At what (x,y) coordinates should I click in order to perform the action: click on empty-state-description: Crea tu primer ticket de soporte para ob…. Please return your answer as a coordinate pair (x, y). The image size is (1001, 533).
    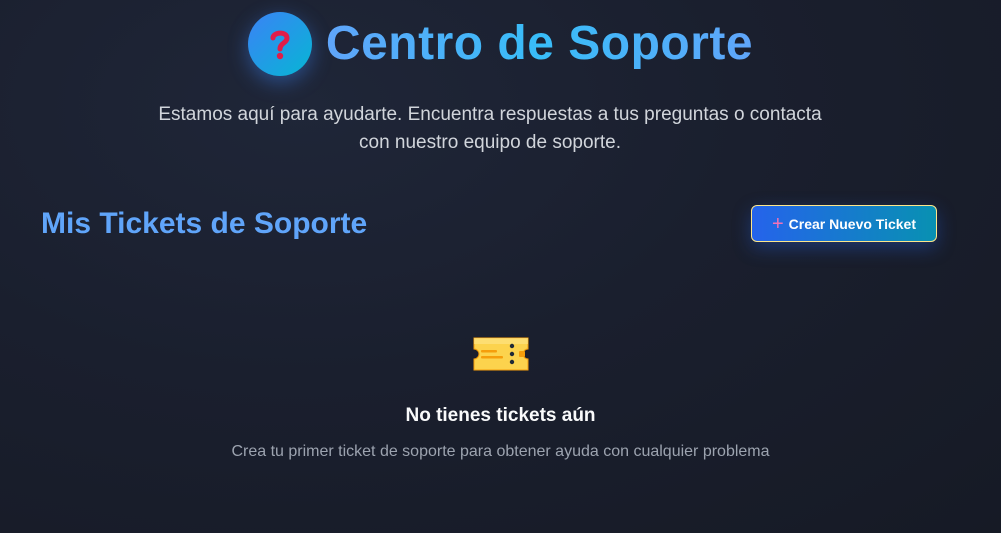
    Looking at the image, I should click on (500, 451).